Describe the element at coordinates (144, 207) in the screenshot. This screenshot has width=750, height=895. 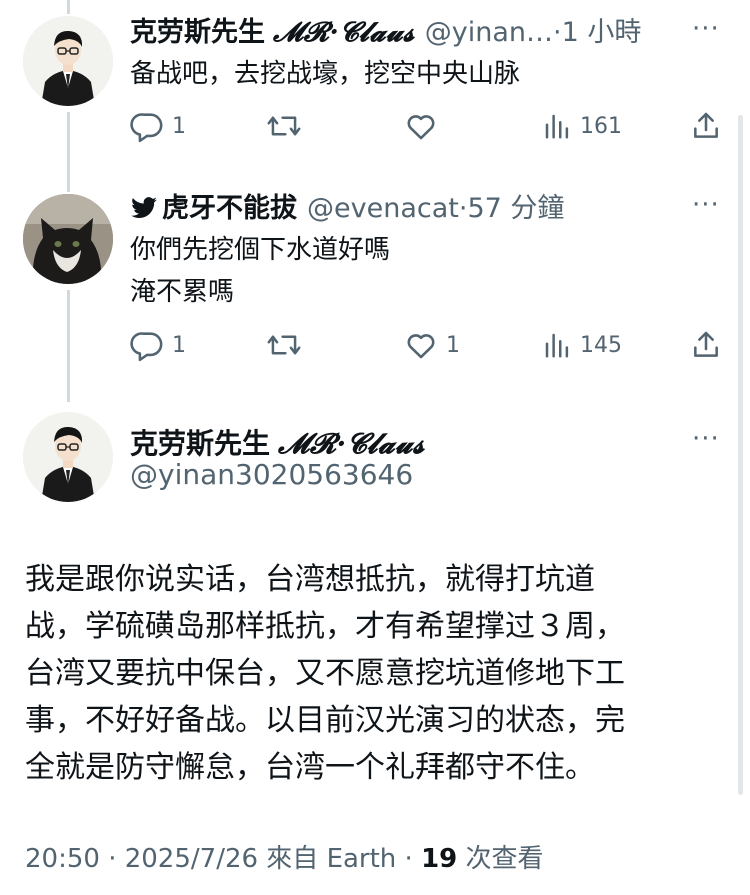
I see `bird-icon` at that location.